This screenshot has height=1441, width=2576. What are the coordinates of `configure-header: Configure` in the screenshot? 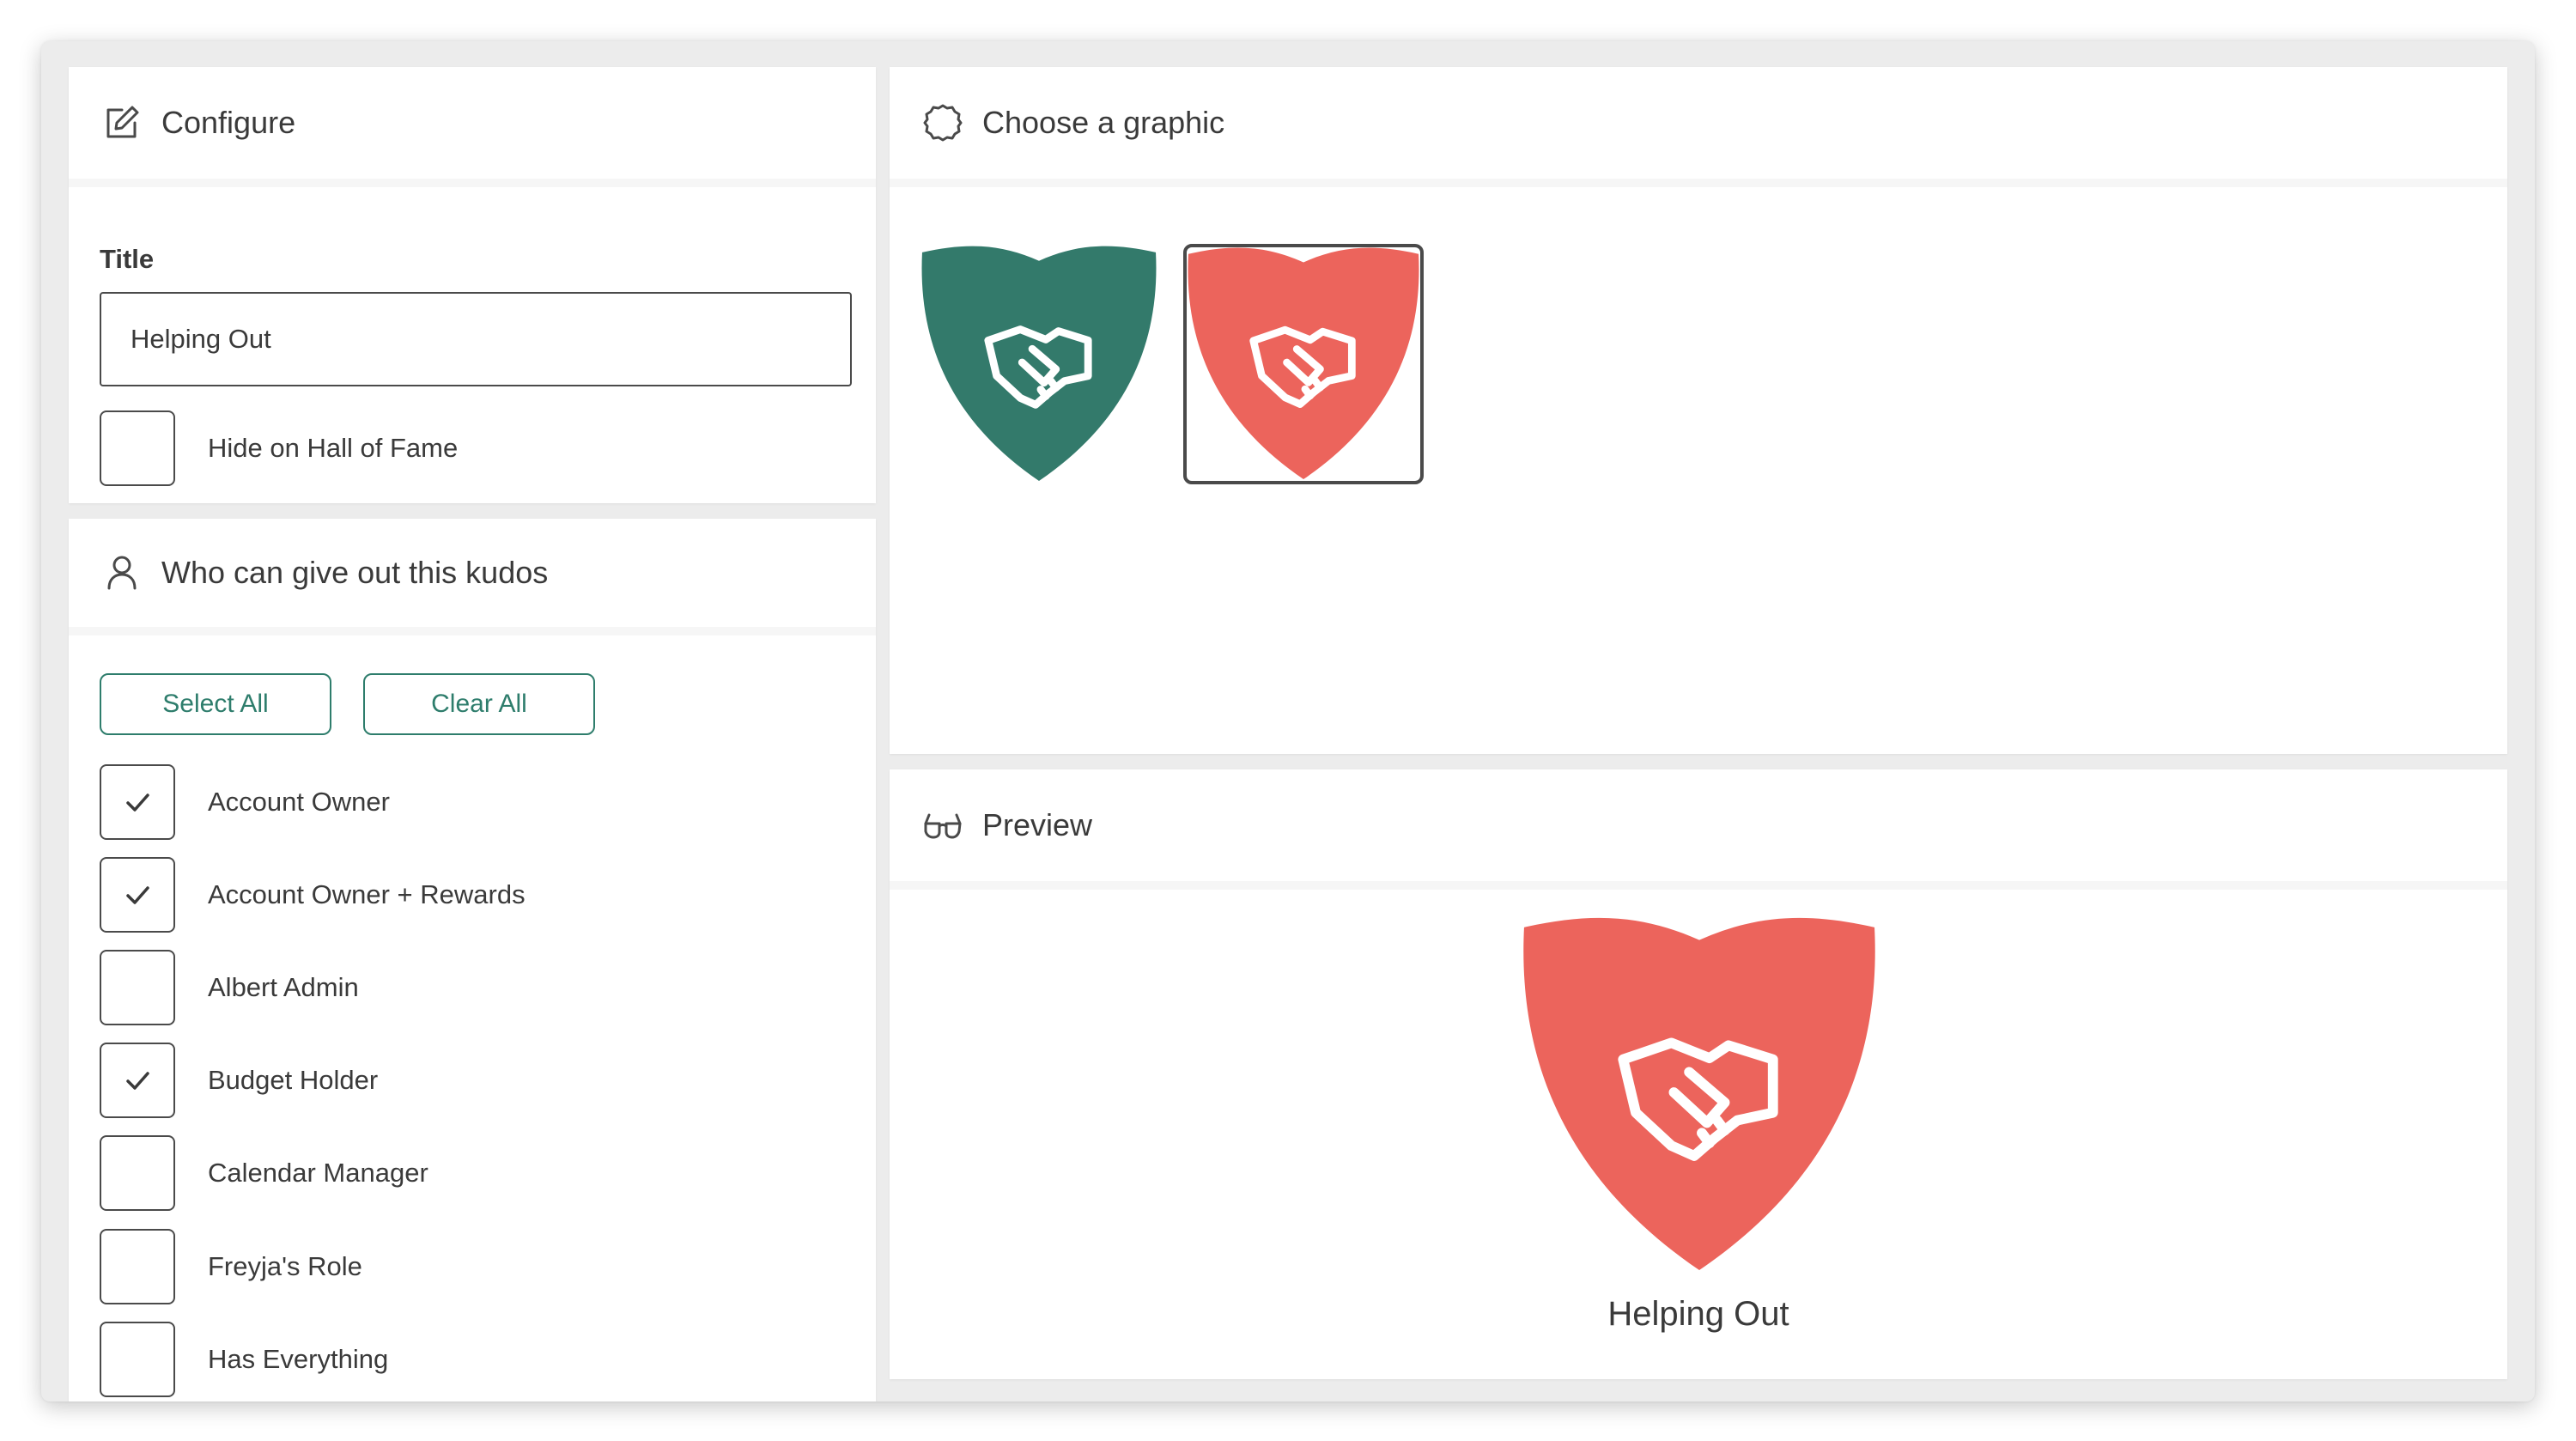 It's located at (472, 127).